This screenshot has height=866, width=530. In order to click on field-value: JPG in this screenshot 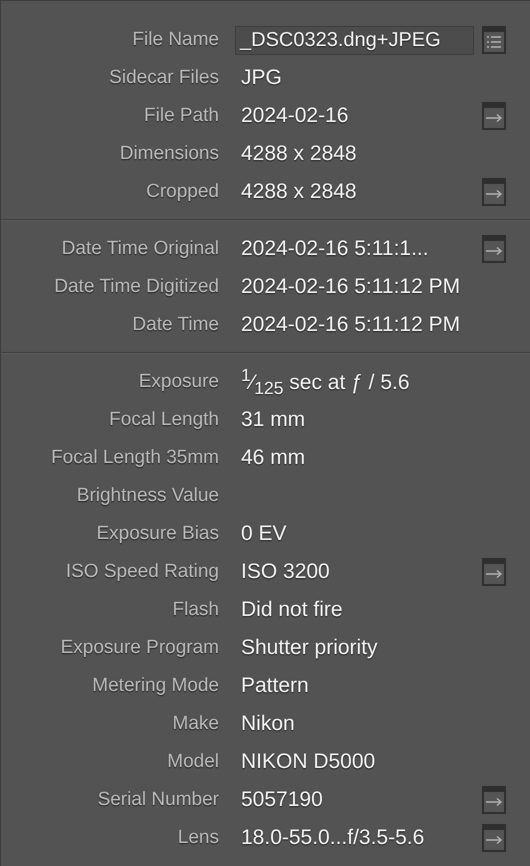, I will do `click(262, 78)`.